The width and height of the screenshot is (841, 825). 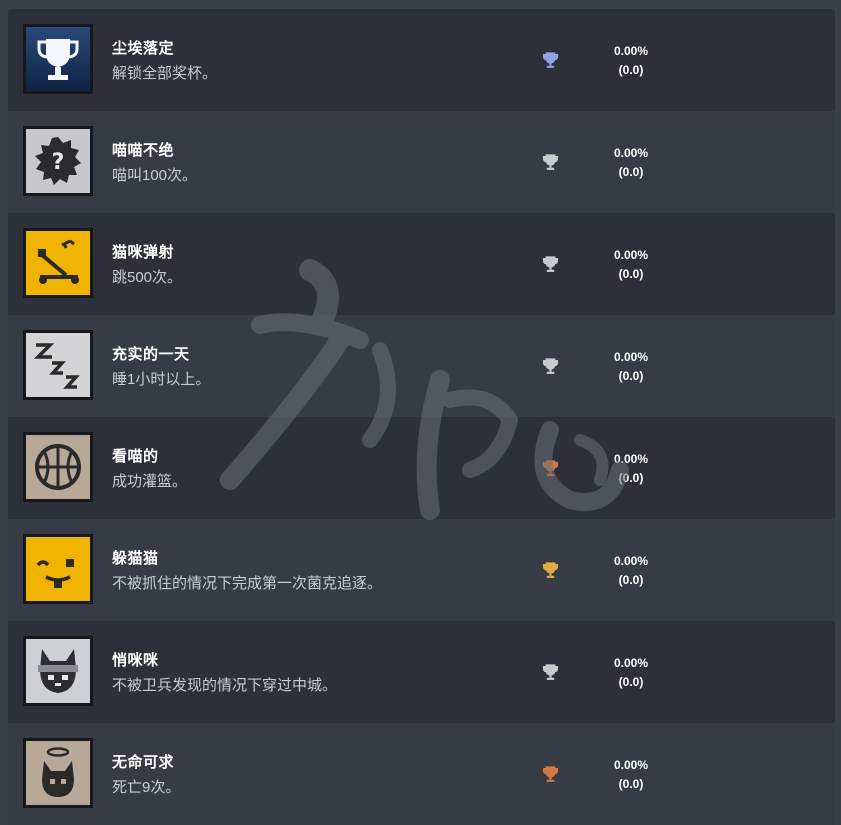 I want to click on achievement-title: 猫咪弹射, so click(x=143, y=252).